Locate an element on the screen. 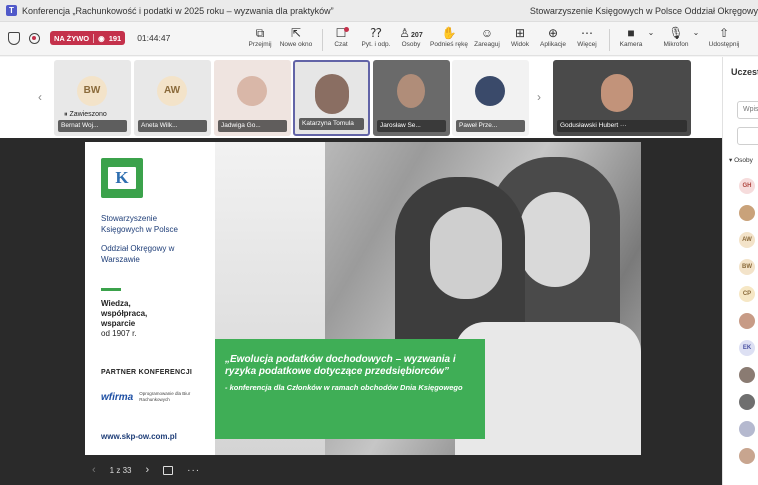 The width and height of the screenshot is (758, 485). raise-hand-button: ✋ Podnieś rękę is located at coordinates (449, 40).